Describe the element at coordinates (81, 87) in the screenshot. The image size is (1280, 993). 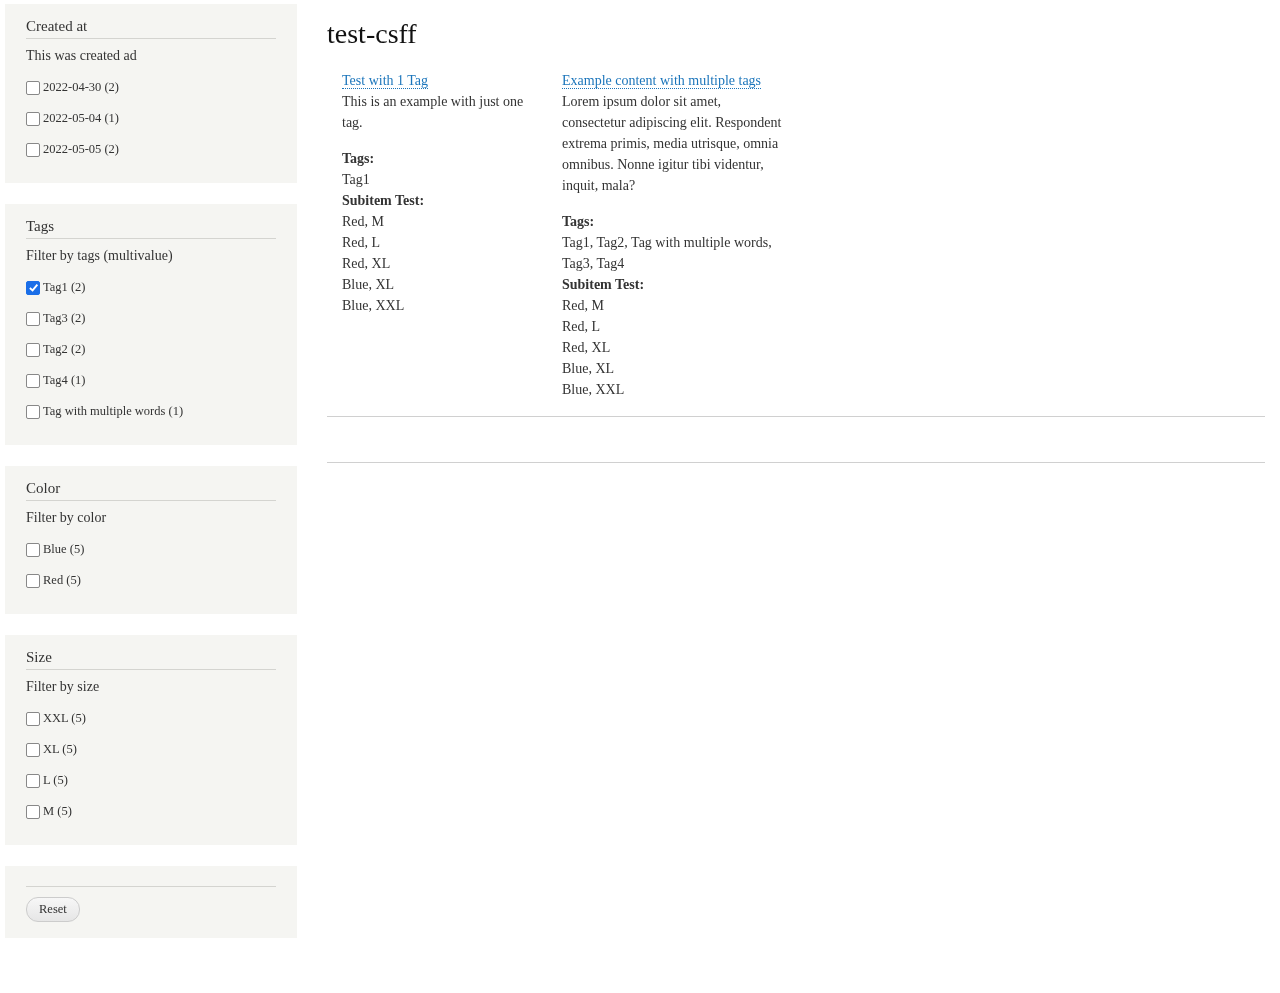
I see `option-label: 2022-04-30 (2)` at that location.